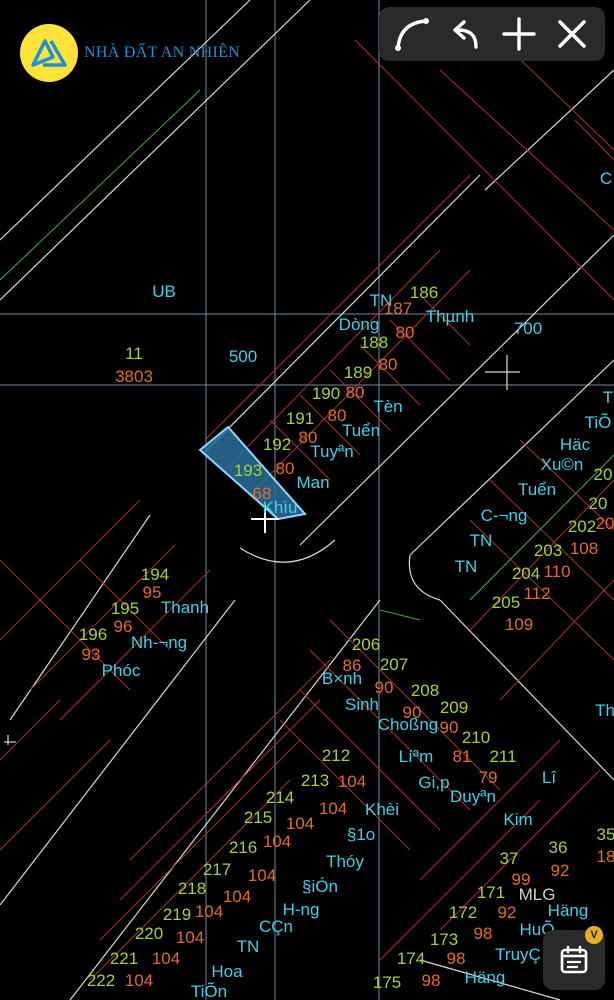 This screenshot has height=1000, width=614. I want to click on parcel-number: 210, so click(476, 737).